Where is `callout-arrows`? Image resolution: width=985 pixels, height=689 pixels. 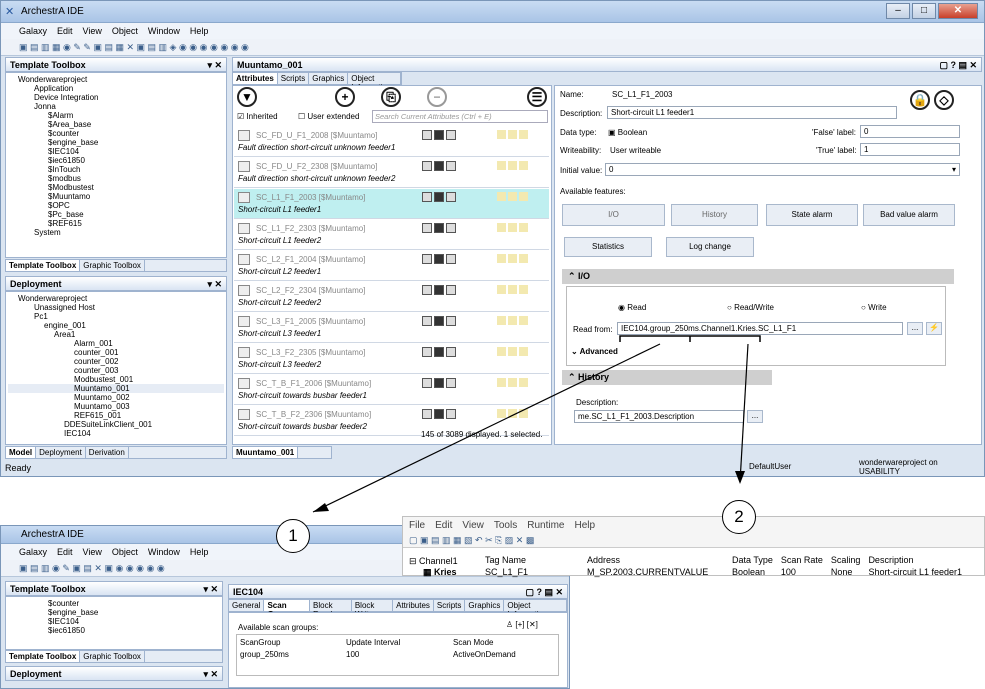 callout-arrows is located at coordinates (536, 424).